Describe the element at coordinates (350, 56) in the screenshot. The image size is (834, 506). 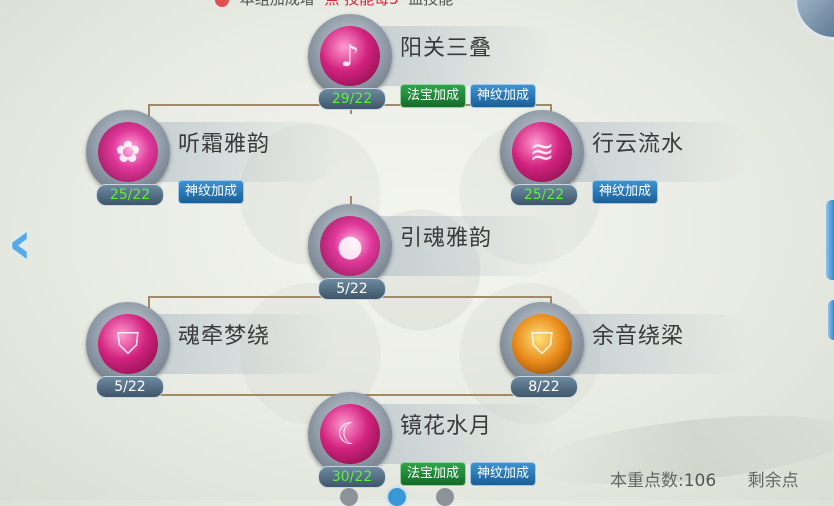
I see `music-note-icon: ♪` at that location.